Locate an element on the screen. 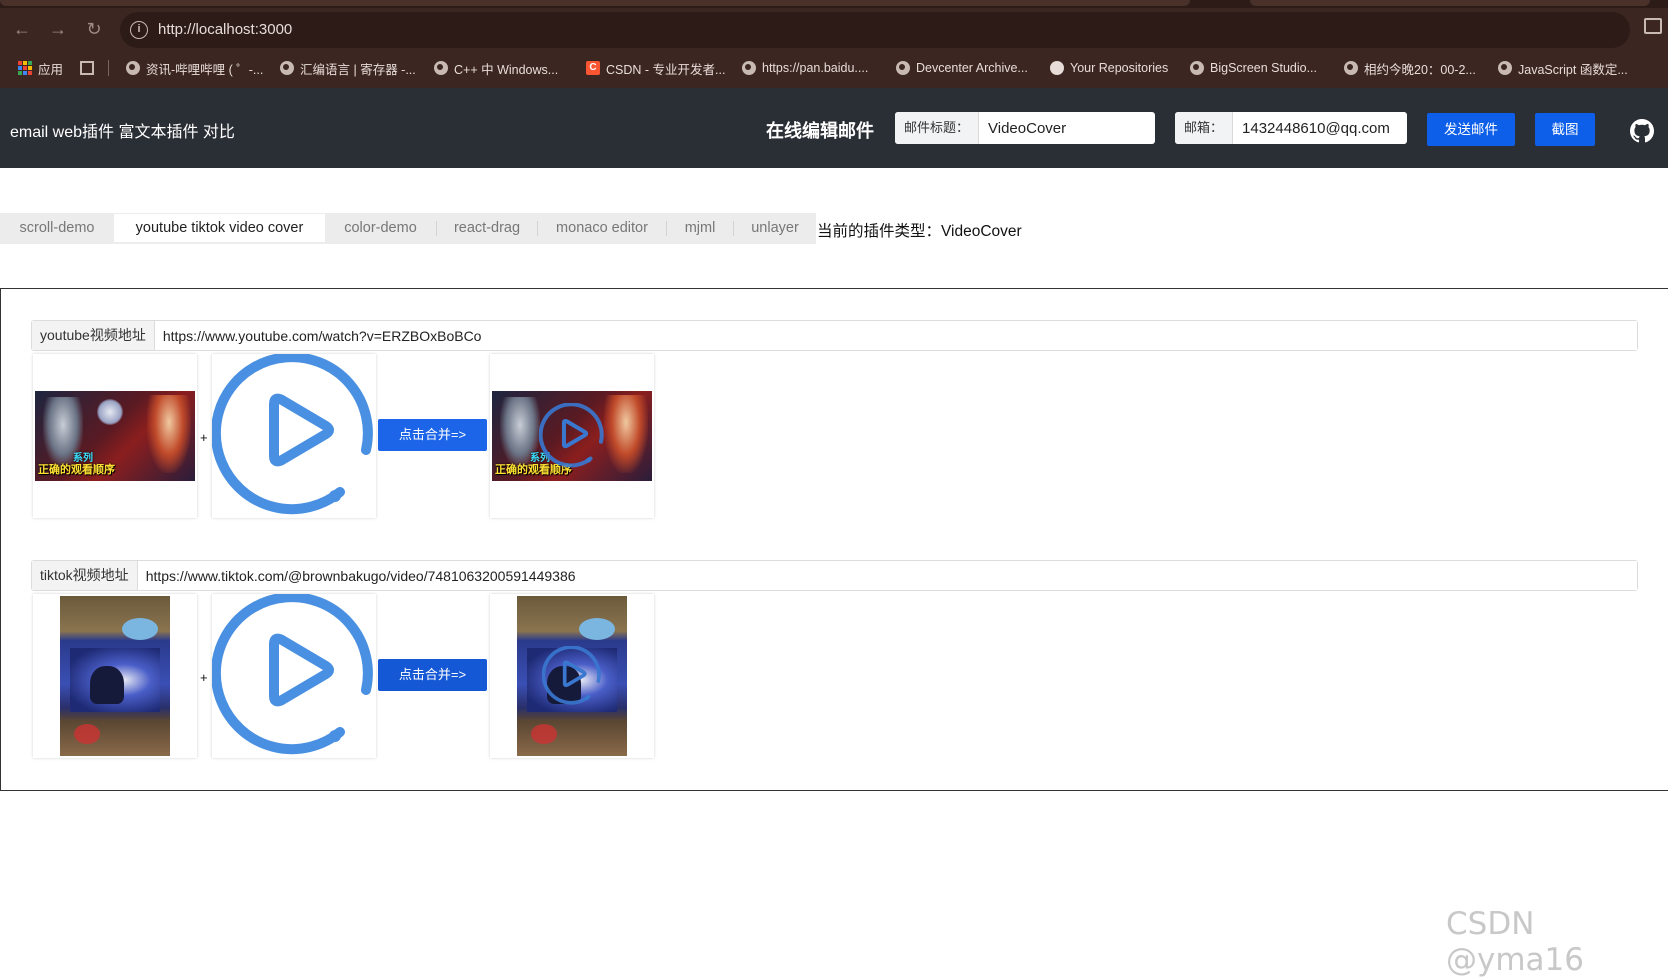  forward-icon: → is located at coordinates (58, 29).